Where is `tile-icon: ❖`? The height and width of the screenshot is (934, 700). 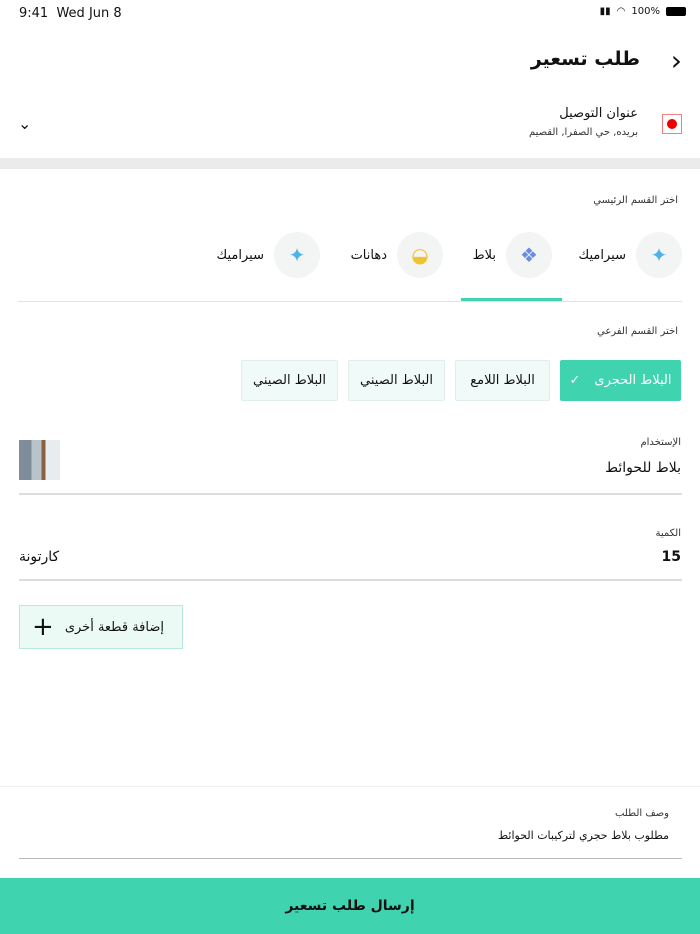 tile-icon: ❖ is located at coordinates (529, 255).